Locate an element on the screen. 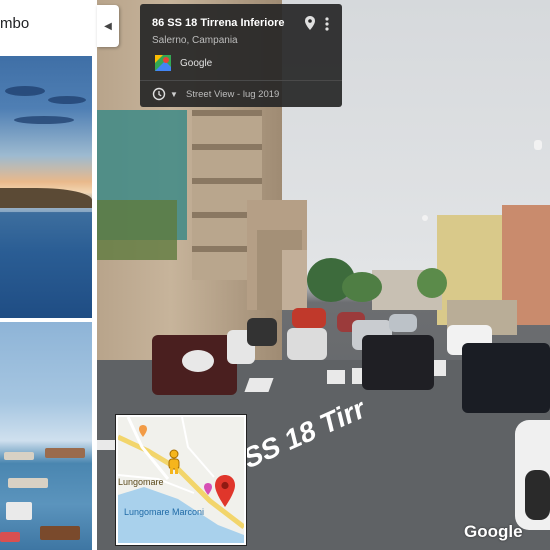 This screenshot has height=550, width=550. dropdown-caret-icon: ▼ is located at coordinates (174, 94).